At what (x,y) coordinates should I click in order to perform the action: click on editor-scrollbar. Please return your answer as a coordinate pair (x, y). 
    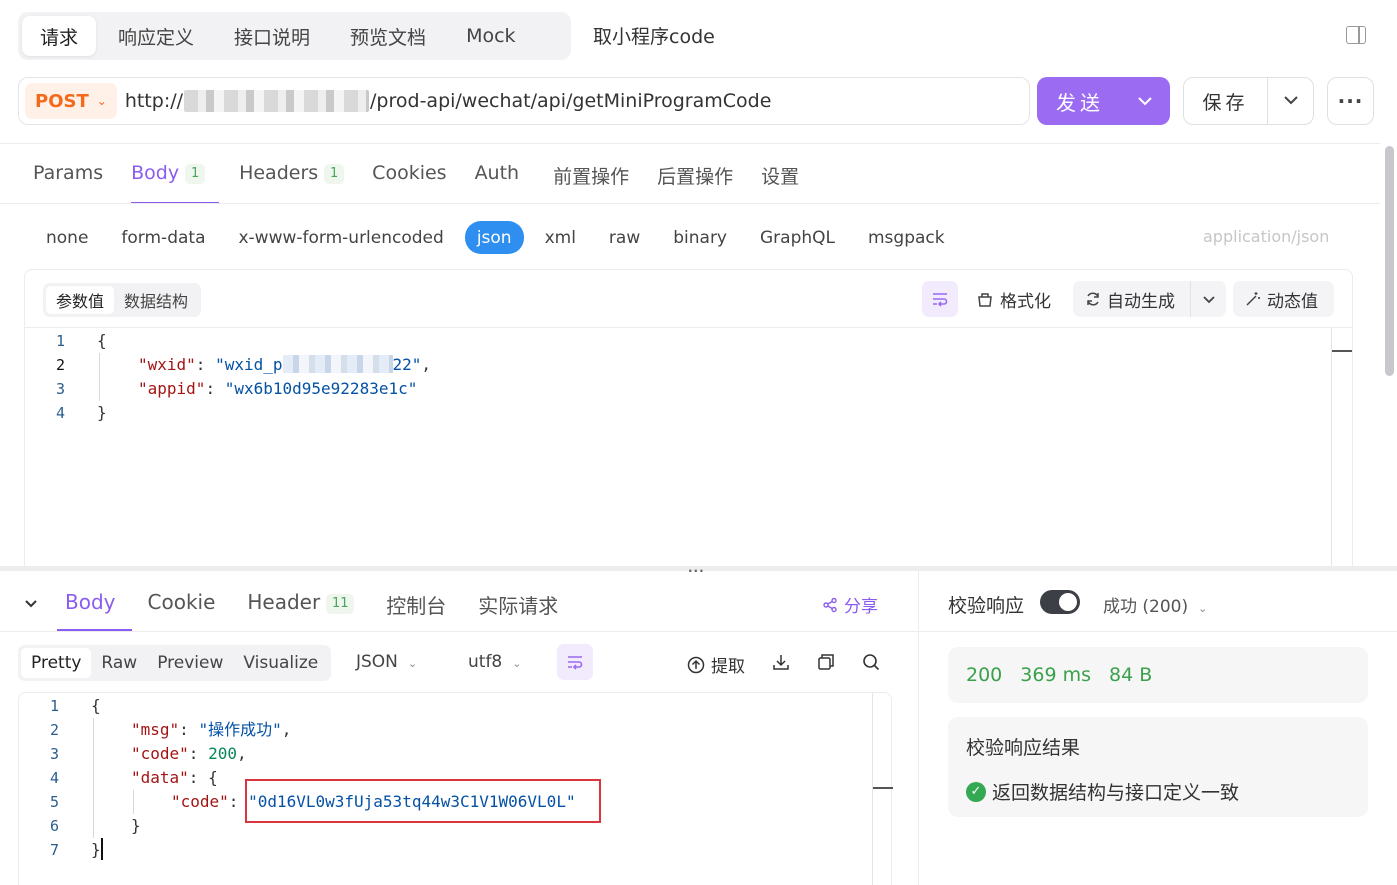
    Looking at the image, I should click on (1331, 448).